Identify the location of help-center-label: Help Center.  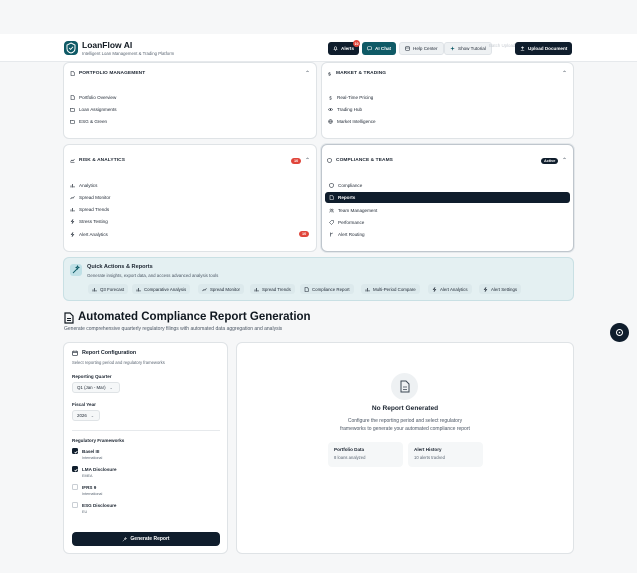
(425, 48).